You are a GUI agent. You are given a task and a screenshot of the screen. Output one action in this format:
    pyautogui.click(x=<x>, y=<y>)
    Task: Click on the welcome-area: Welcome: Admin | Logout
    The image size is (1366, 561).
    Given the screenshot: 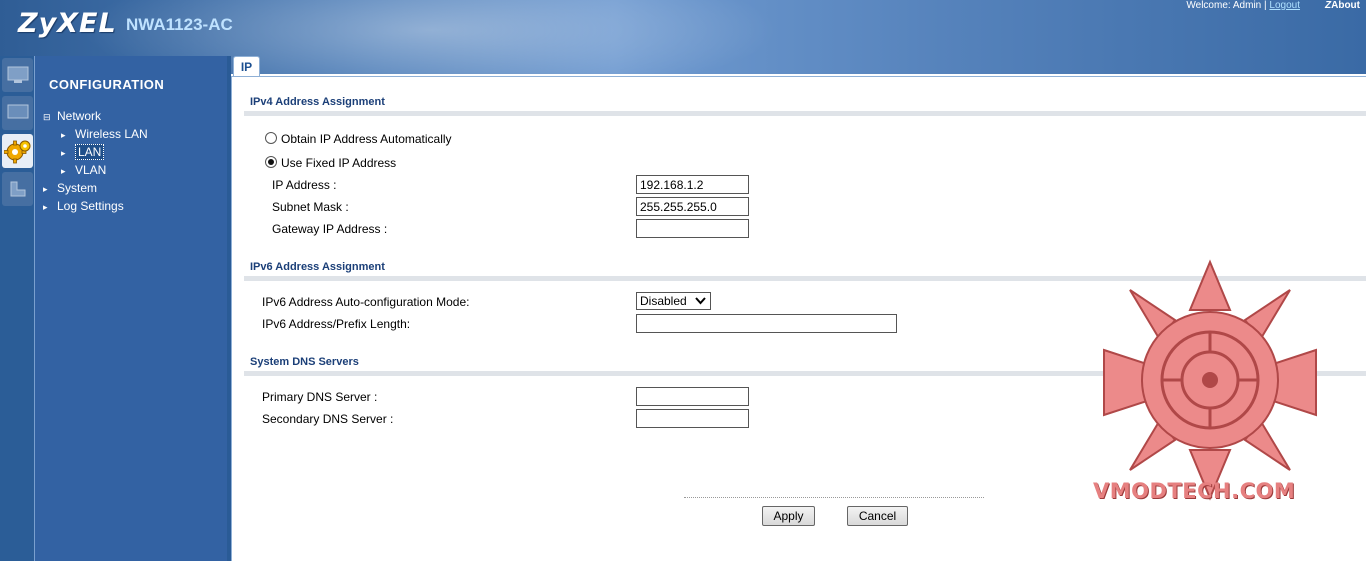 What is the action you would take?
    pyautogui.click(x=1243, y=5)
    